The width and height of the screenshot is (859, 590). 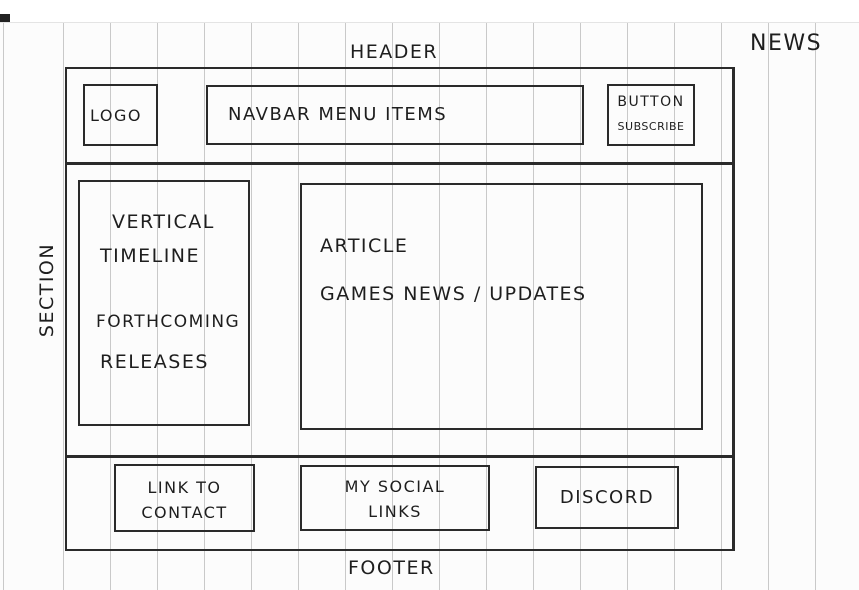 What do you see at coordinates (47, 290) in the screenshot?
I see `section-label: SECTION` at bounding box center [47, 290].